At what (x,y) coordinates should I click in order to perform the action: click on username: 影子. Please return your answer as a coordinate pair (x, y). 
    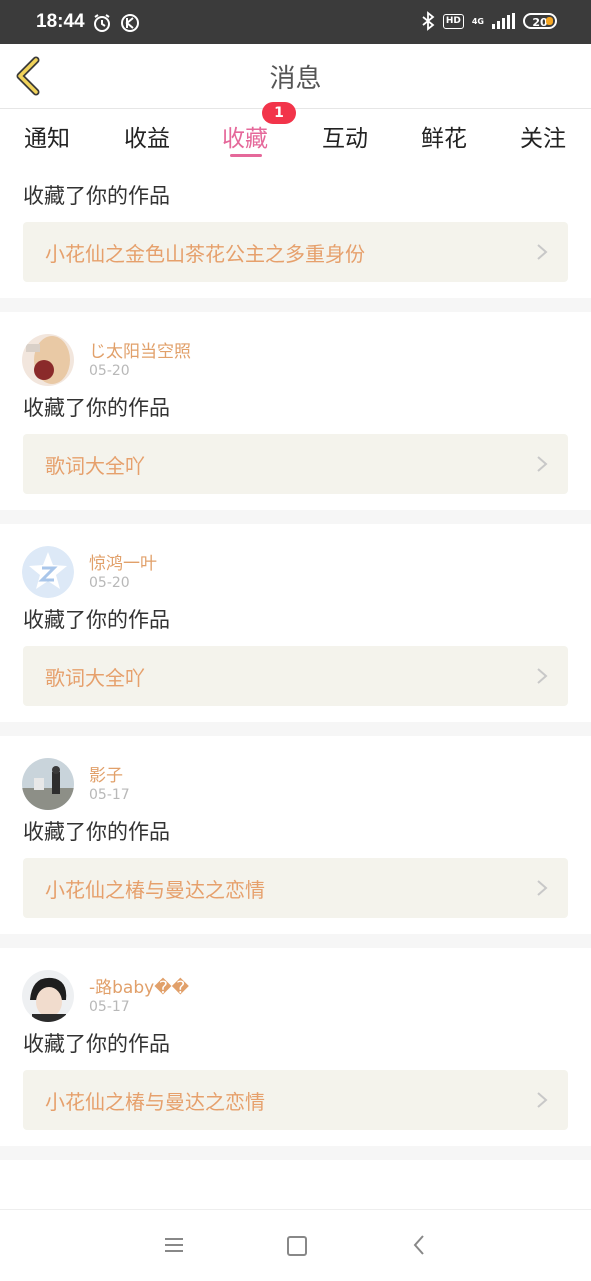
    Looking at the image, I should click on (106, 773).